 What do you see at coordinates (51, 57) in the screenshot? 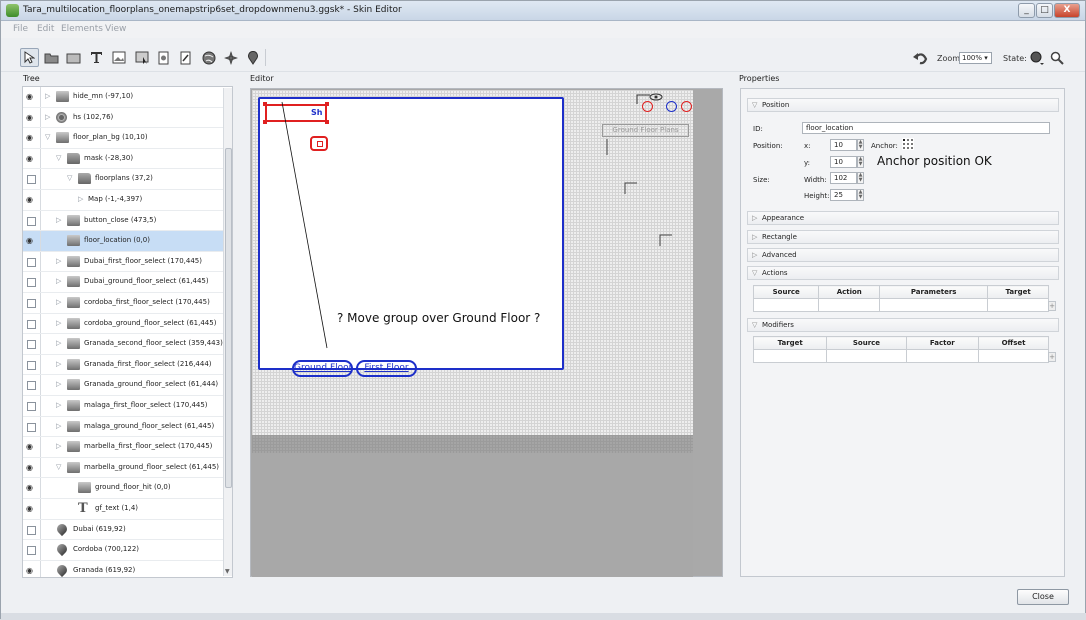
I see `folder-tool-icon` at bounding box center [51, 57].